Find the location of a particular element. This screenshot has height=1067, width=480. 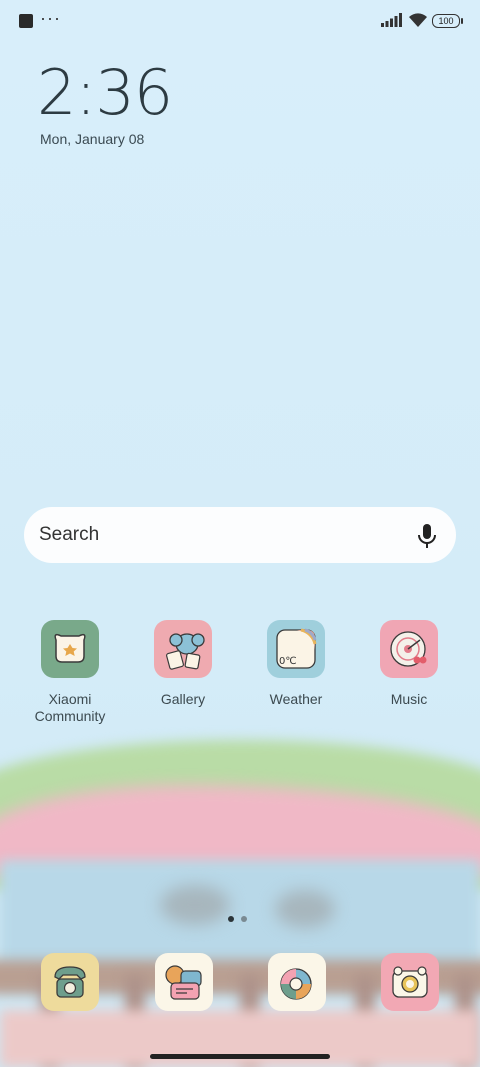

camera-icon is located at coordinates (410, 982).